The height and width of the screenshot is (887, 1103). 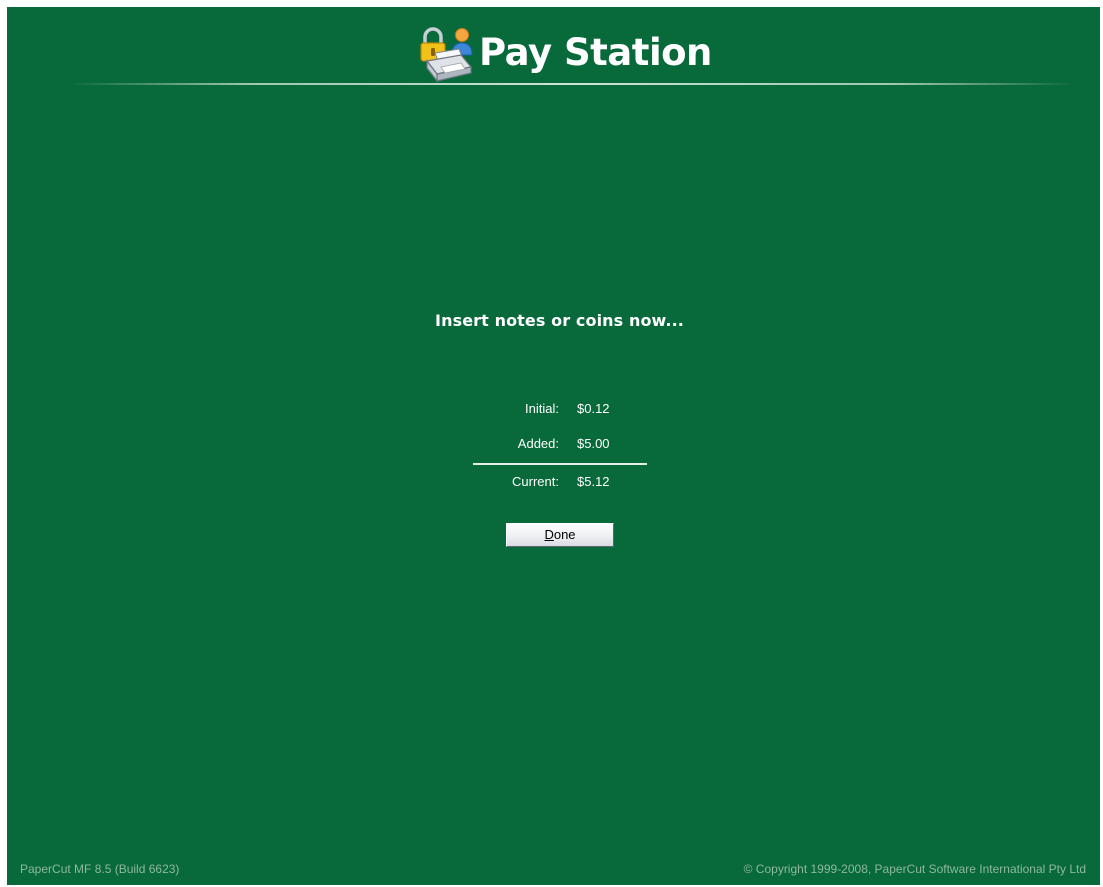 I want to click on added-amount-row: Added: $5.00, so click(x=560, y=445).